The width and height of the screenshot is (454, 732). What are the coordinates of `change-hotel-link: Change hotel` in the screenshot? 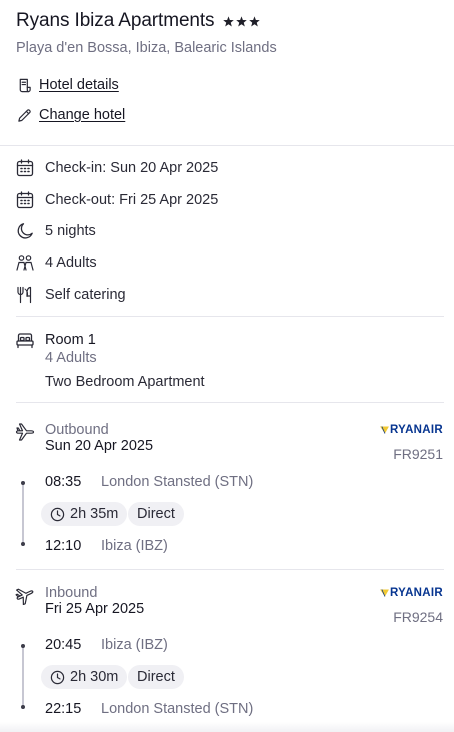 It's located at (70, 115).